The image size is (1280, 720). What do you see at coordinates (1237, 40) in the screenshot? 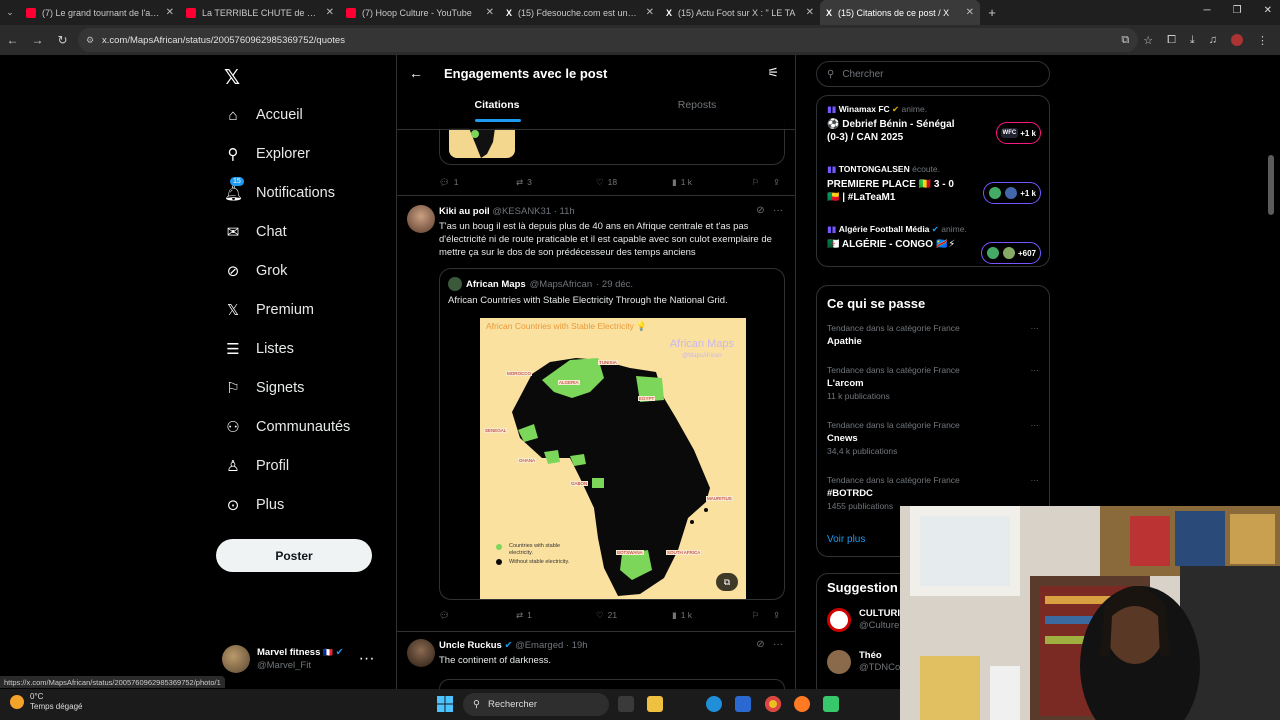
I see `profile-avatar-icon` at bounding box center [1237, 40].